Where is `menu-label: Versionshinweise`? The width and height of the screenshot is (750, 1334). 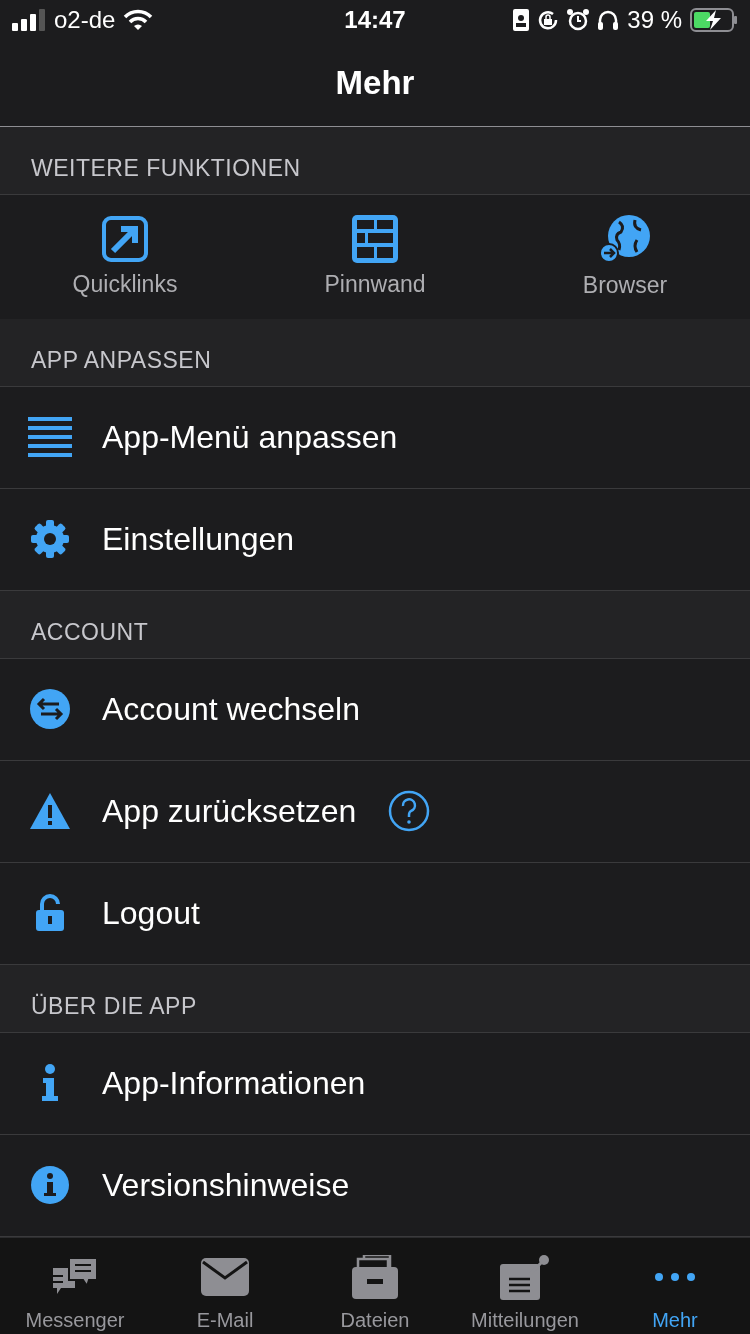
menu-label: Versionshinweise is located at coordinates (226, 1185).